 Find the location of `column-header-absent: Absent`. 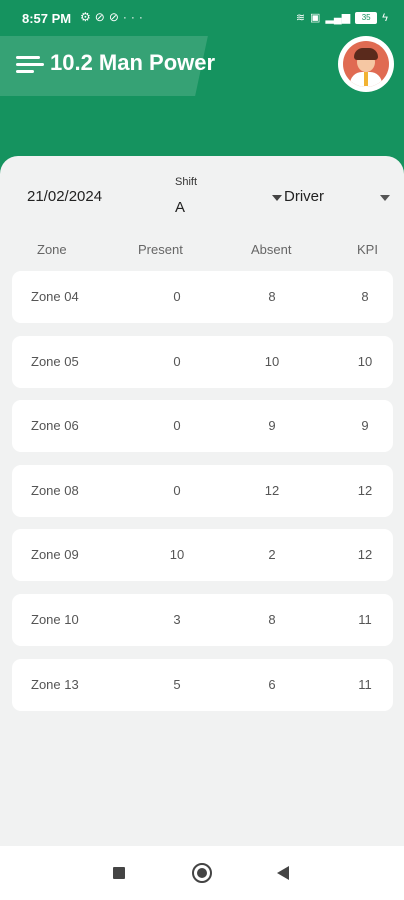

column-header-absent: Absent is located at coordinates (271, 249).